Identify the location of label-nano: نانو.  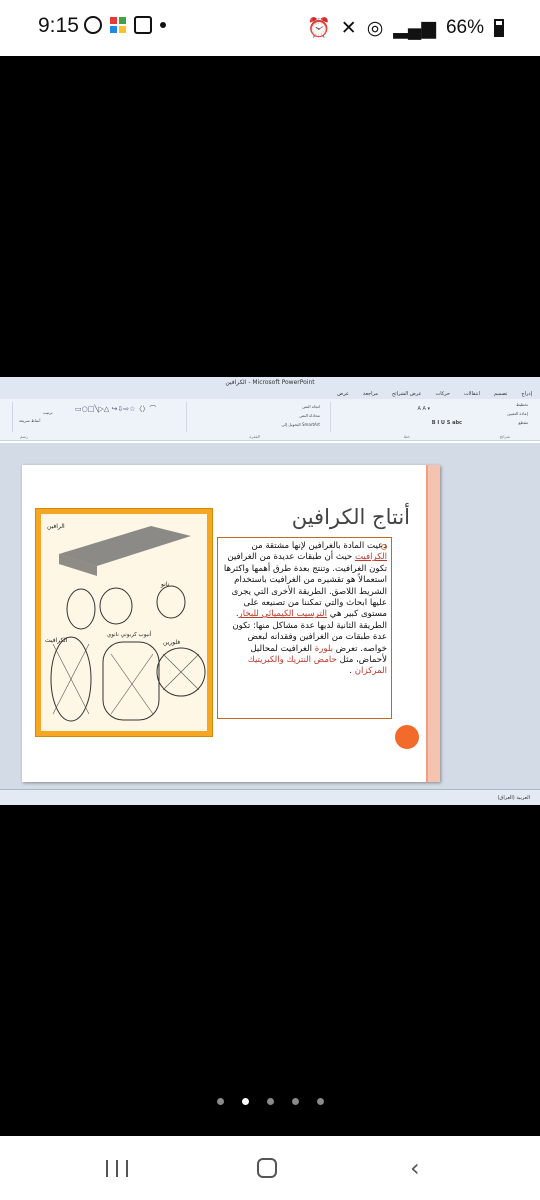
(165, 584).